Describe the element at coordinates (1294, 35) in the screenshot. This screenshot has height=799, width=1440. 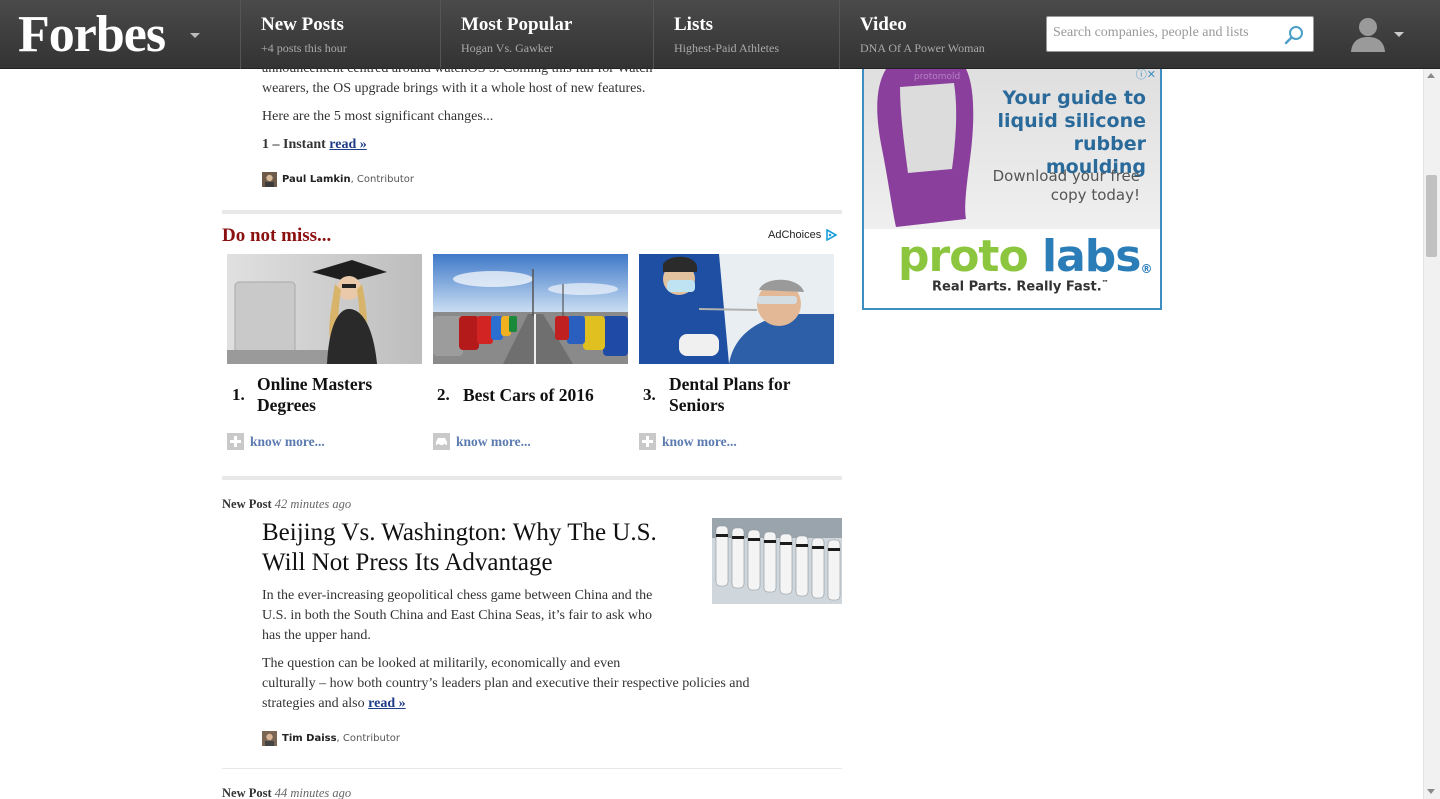
I see `search-icon` at that location.